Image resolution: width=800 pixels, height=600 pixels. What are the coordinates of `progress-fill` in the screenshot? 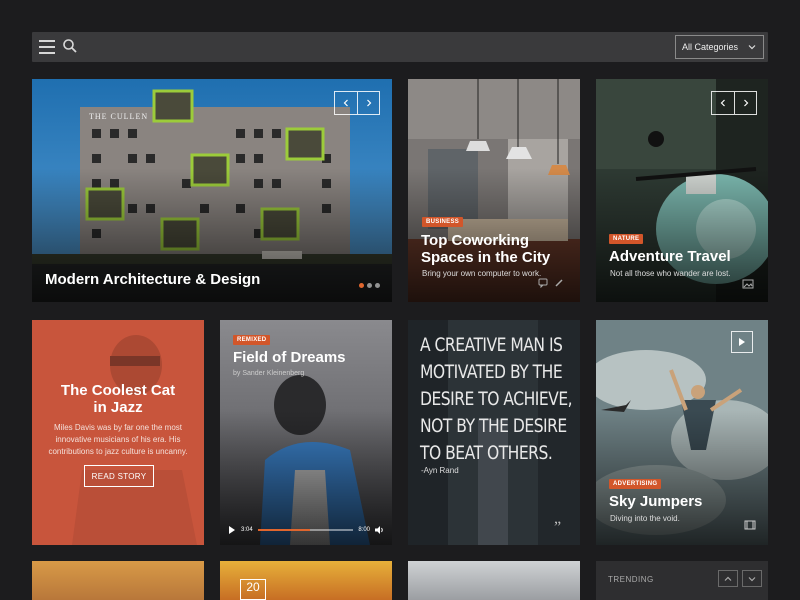 It's located at (284, 530).